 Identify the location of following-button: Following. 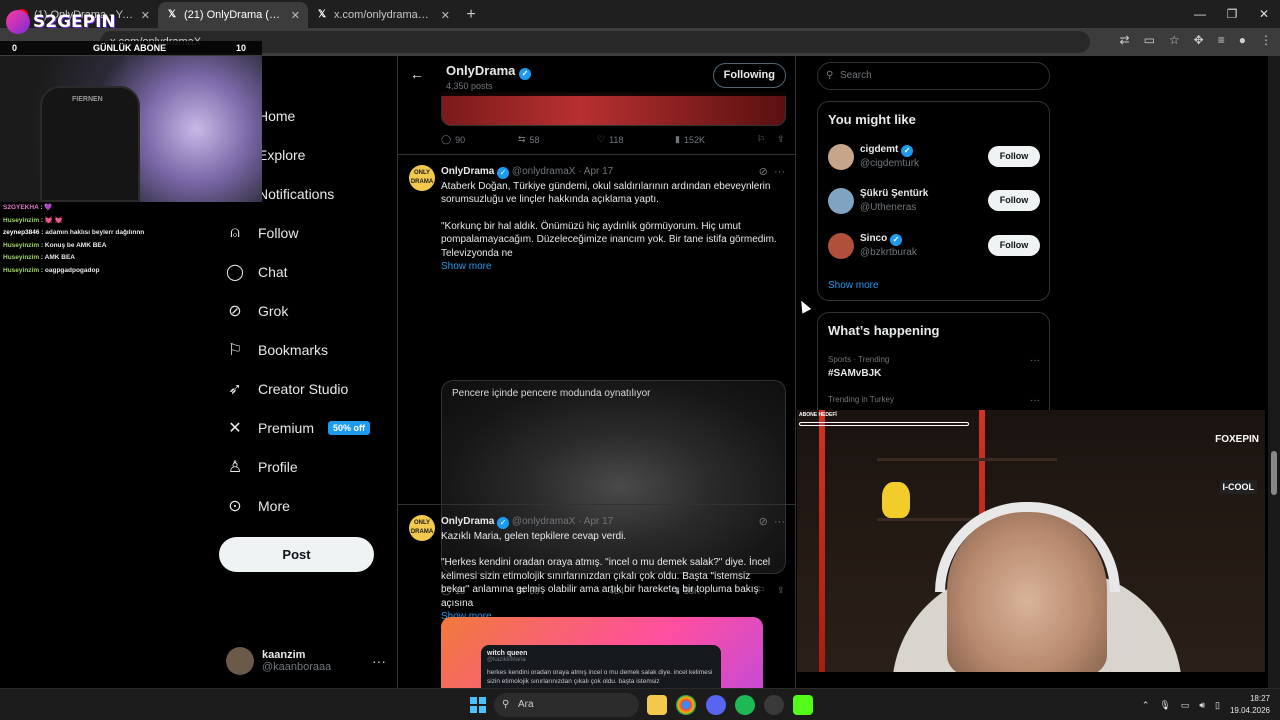
(749, 75).